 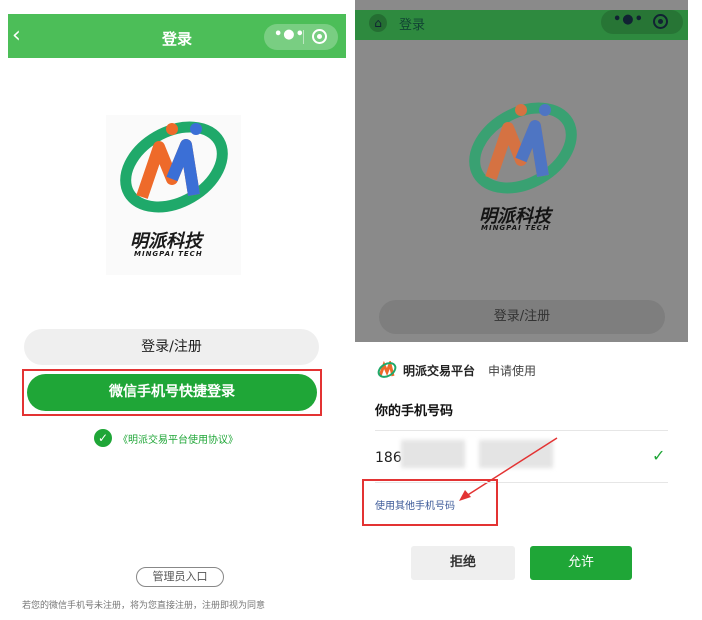 What do you see at coordinates (415, 504) in the screenshot?
I see `use-other-phone-link: 使用其他手机号码` at bounding box center [415, 504].